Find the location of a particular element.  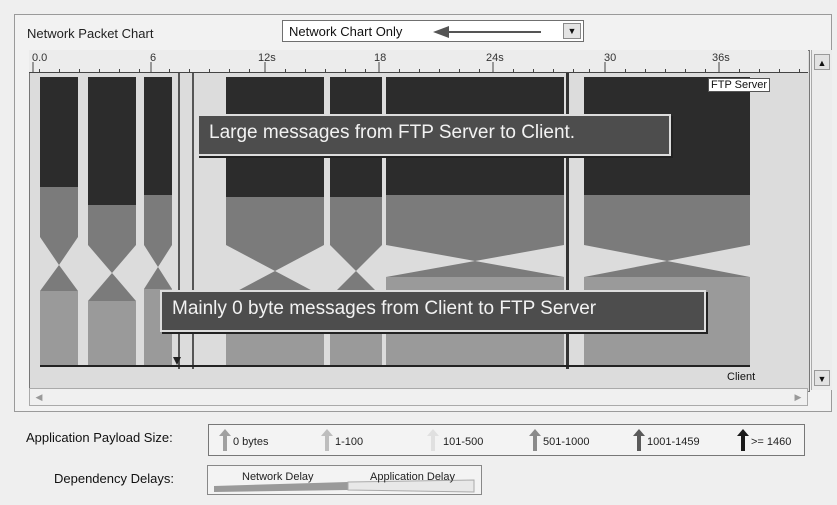

tick-label: 0.0 is located at coordinates (40, 58).